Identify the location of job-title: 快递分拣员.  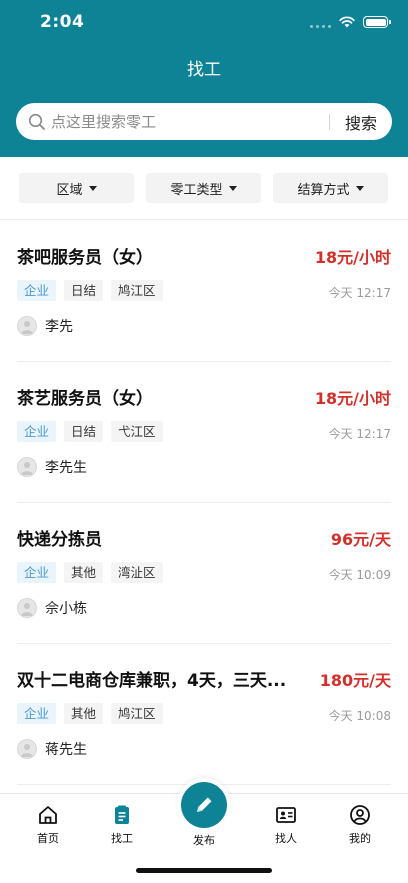
(59, 540).